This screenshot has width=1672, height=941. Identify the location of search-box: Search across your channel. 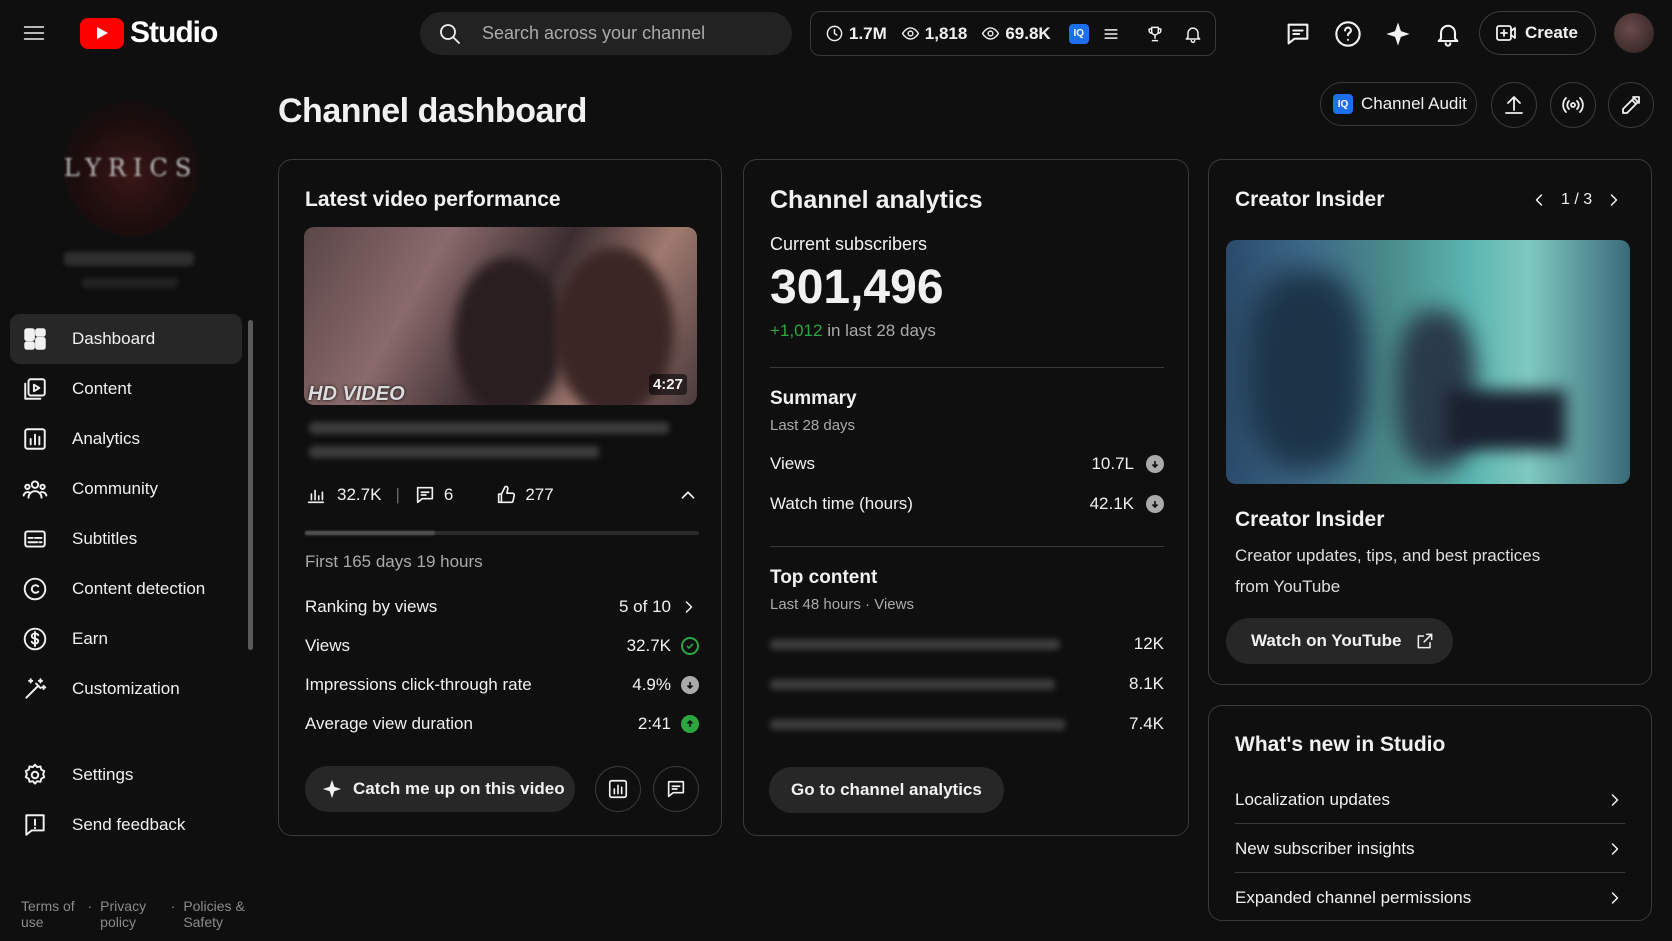
(606, 33).